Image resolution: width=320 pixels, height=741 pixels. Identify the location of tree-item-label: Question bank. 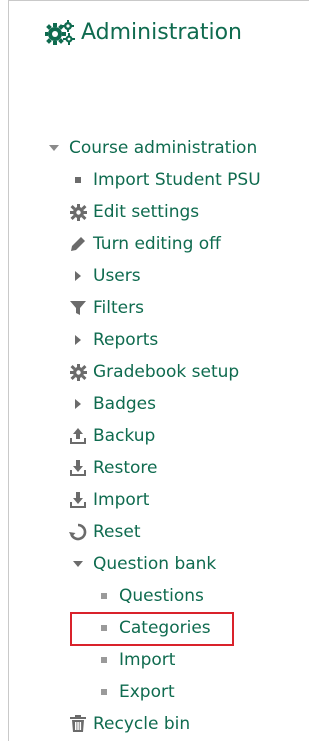
(155, 564).